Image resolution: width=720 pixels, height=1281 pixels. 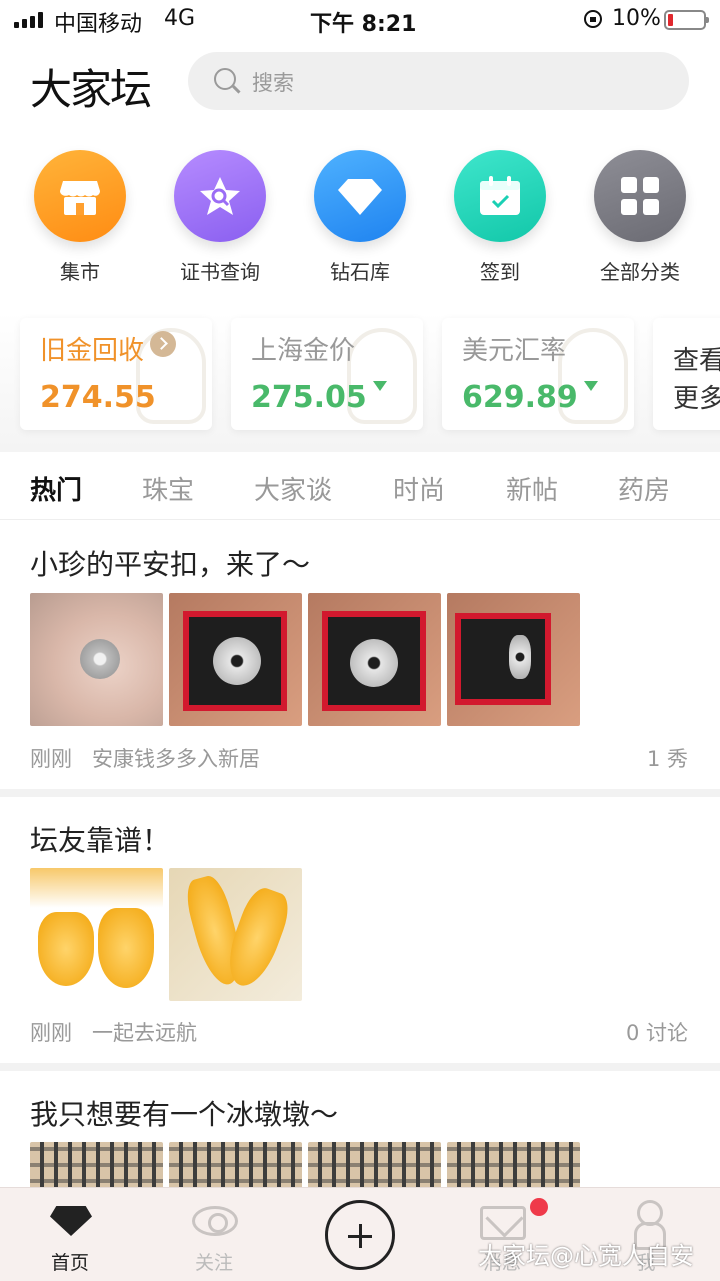 I want to click on post-author: 一起去远航, so click(x=144, y=1033).